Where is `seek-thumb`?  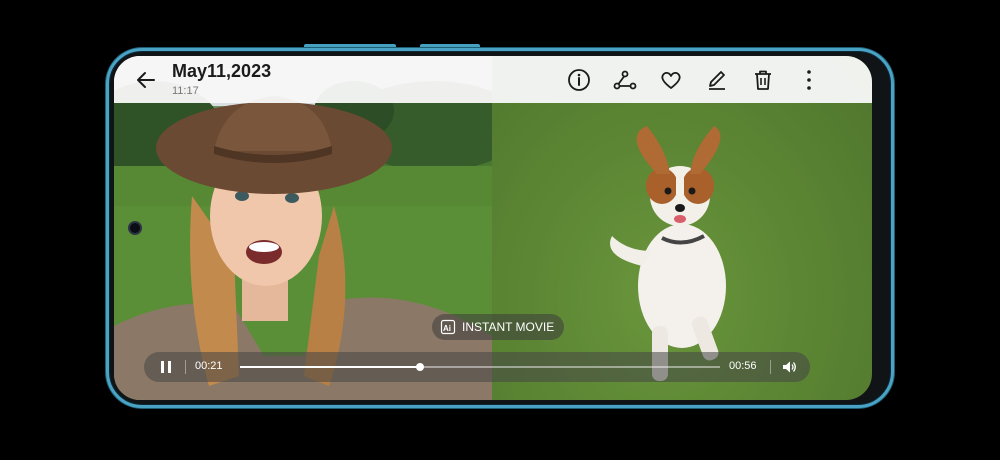 seek-thumb is located at coordinates (420, 367).